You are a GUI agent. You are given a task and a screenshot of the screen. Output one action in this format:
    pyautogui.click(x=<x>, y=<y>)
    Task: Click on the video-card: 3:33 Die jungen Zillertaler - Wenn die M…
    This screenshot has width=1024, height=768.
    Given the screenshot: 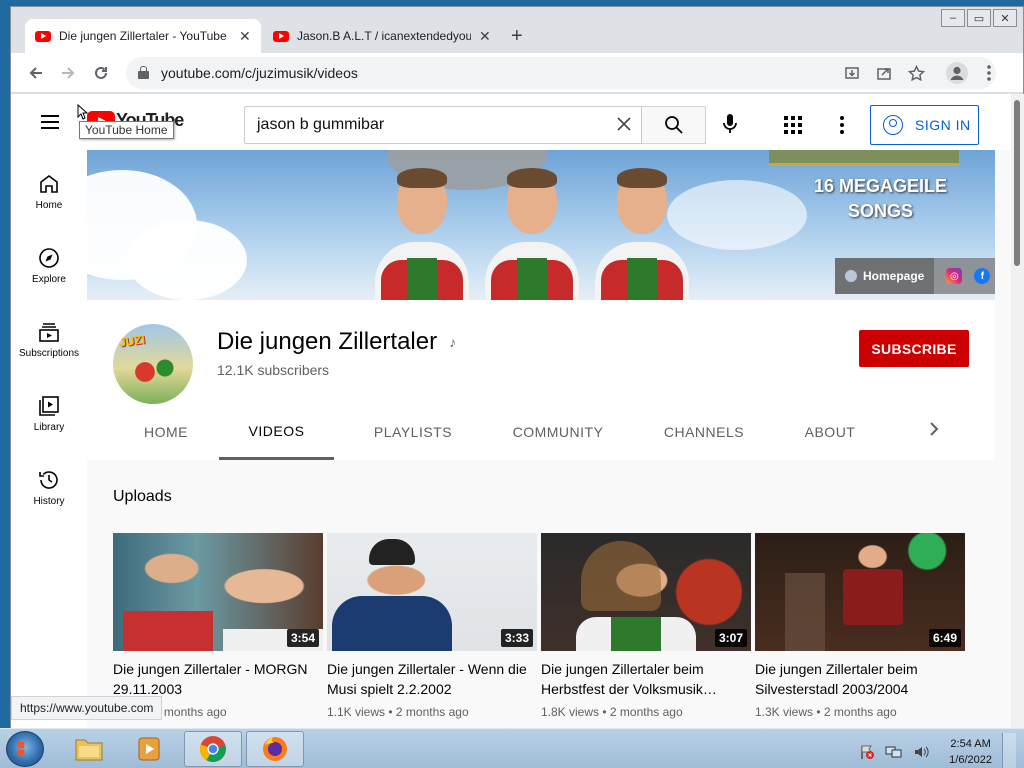 What is the action you would take?
    pyautogui.click(x=432, y=626)
    